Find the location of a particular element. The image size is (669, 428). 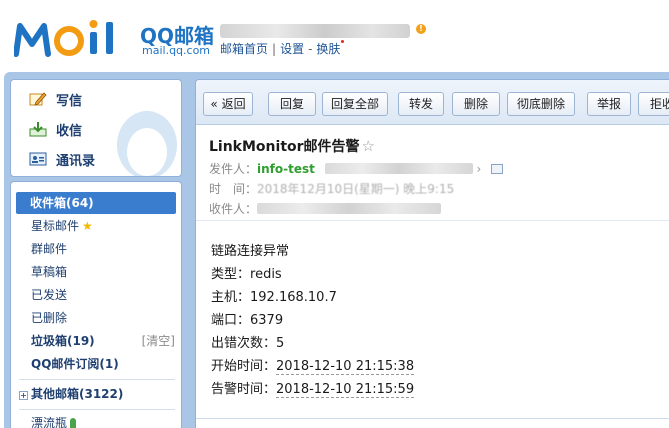

receive-button: 收信 is located at coordinates (55, 129).